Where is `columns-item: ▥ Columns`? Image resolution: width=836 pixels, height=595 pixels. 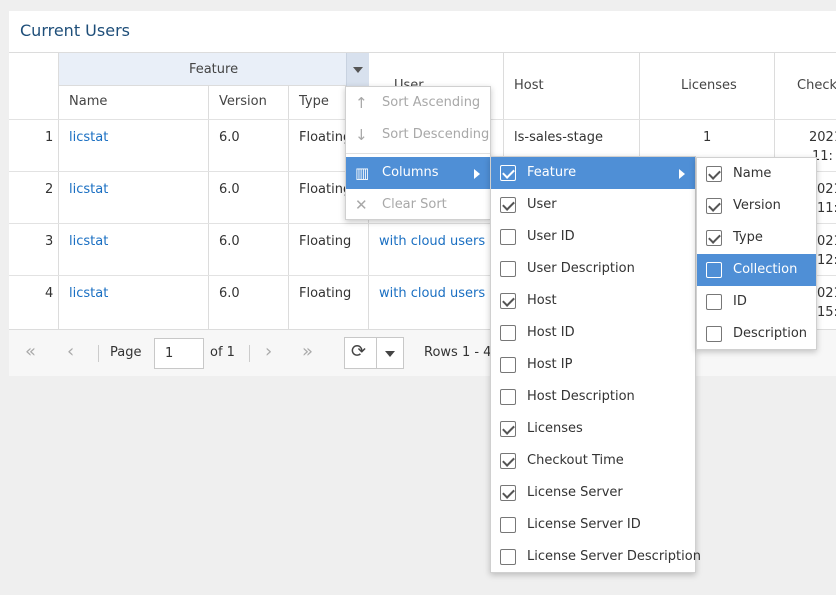 columns-item: ▥ Columns is located at coordinates (418, 173).